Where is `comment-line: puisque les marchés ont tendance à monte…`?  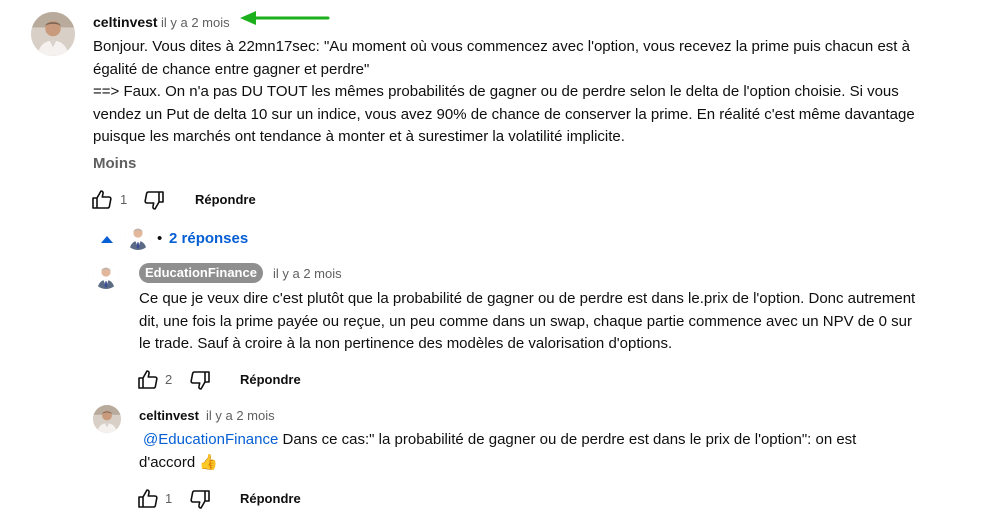
comment-line: puisque les marchés ont tendance à monte… is located at coordinates (359, 136).